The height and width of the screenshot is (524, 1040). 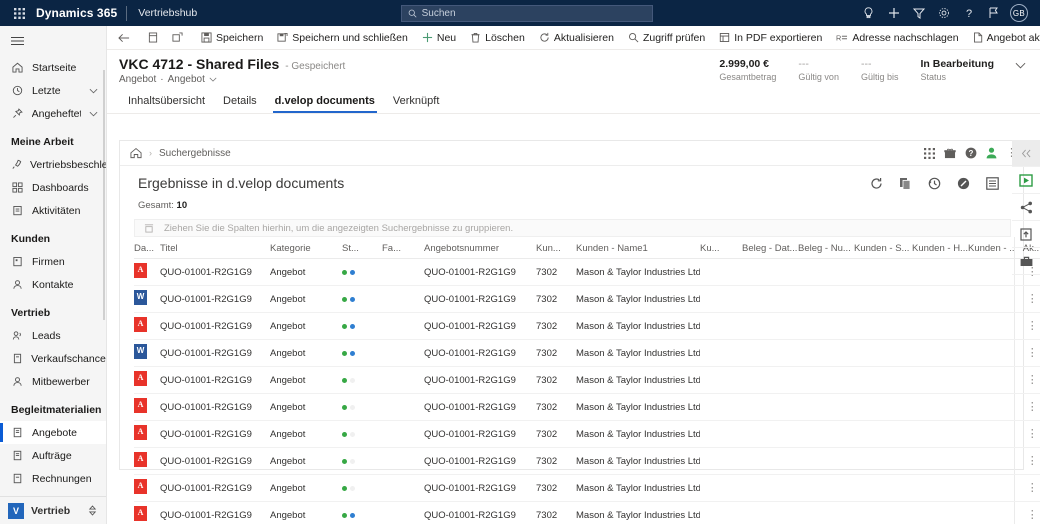 I want to click on col-header-titel: Titel, so click(x=215, y=248).